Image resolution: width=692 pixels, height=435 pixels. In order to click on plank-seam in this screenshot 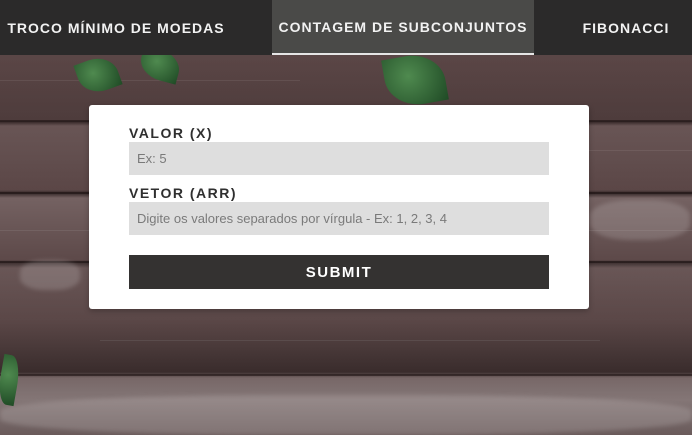, I will do `click(346, 375)`.